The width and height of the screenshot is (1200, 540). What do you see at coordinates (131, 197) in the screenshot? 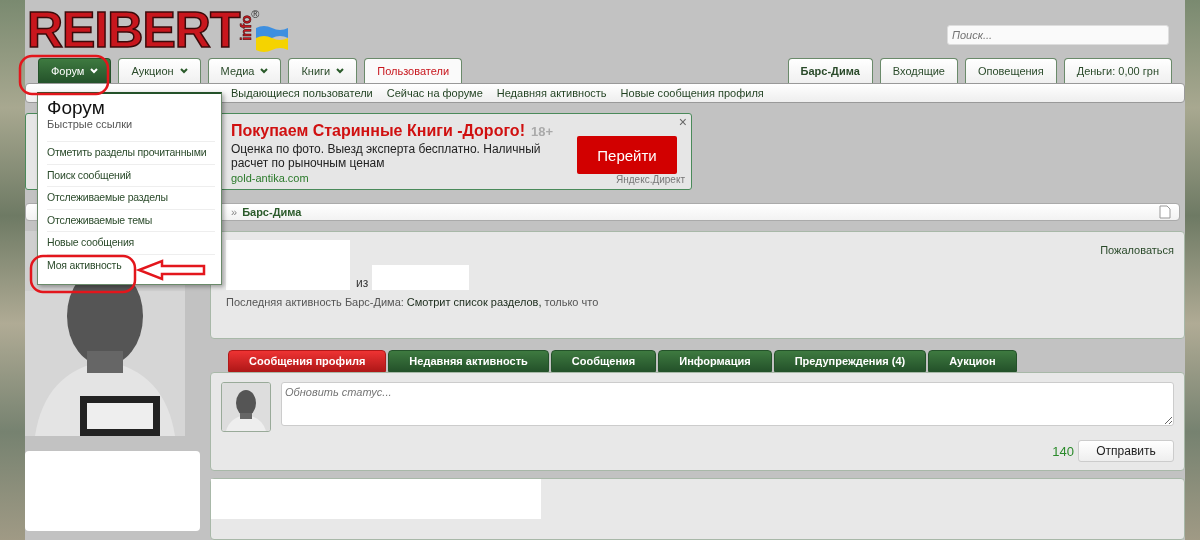
I see `menu-item: Отслеживаемые разделы` at bounding box center [131, 197].